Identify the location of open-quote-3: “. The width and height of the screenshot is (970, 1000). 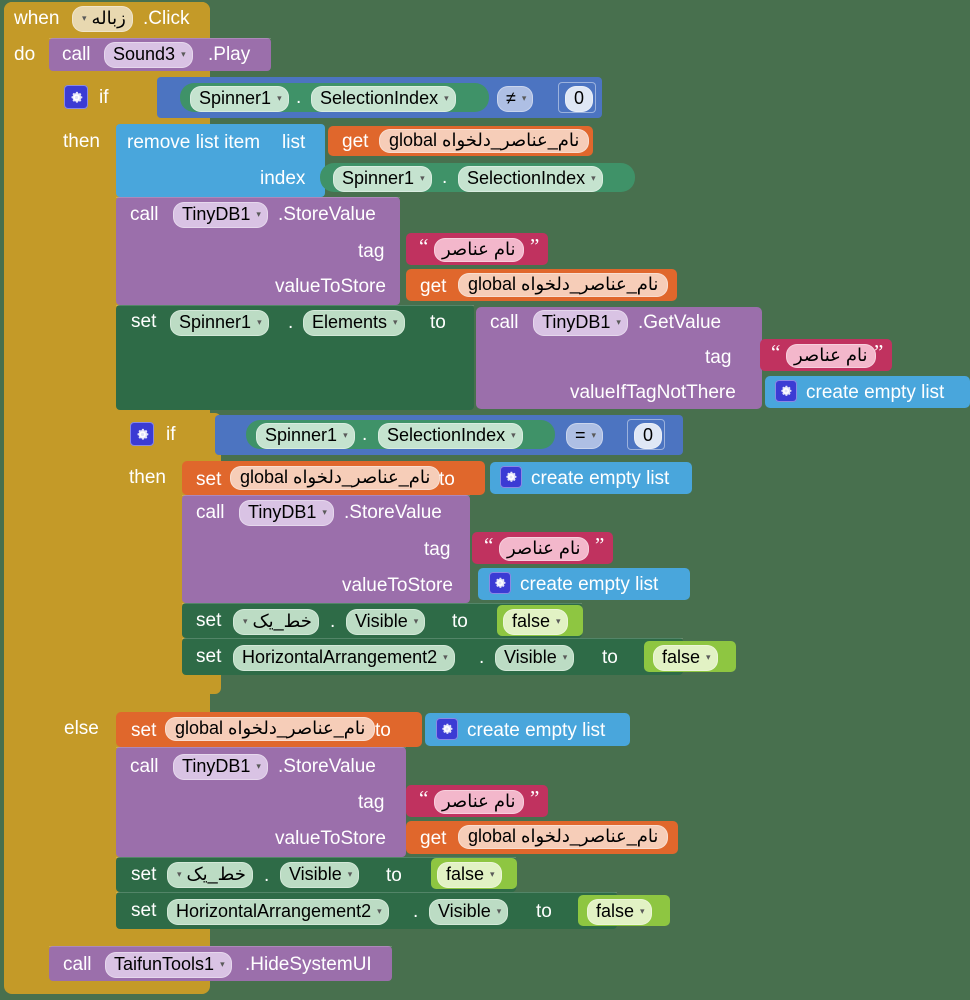
(489, 545).